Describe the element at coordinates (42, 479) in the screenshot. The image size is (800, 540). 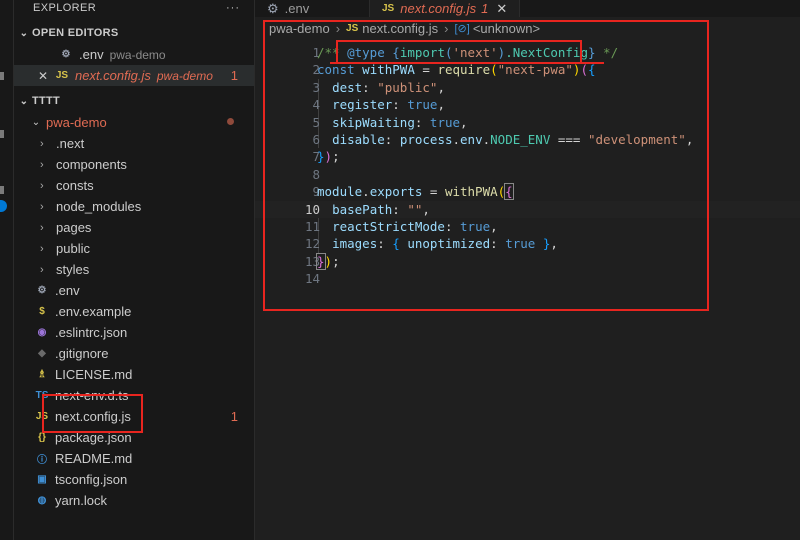
I see `tsconfig-icon: ▣` at that location.